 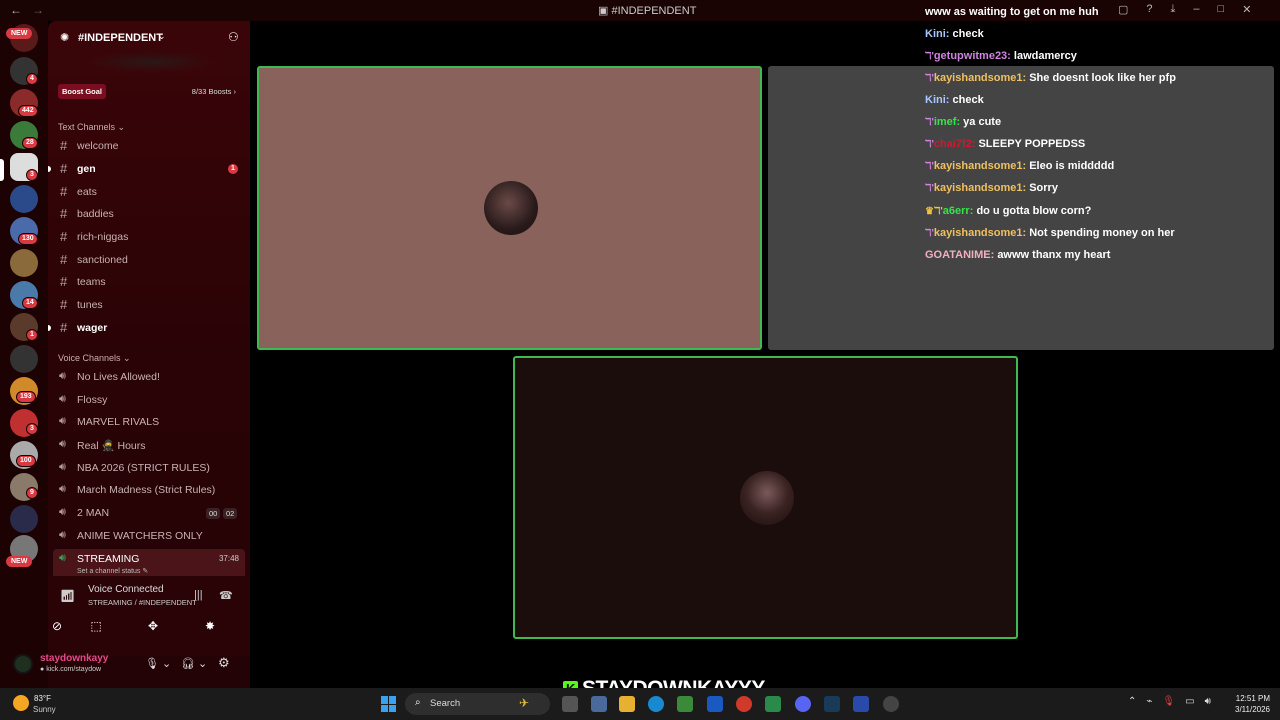 What do you see at coordinates (21, 703) in the screenshot?
I see `weather-sun-icon` at bounding box center [21, 703].